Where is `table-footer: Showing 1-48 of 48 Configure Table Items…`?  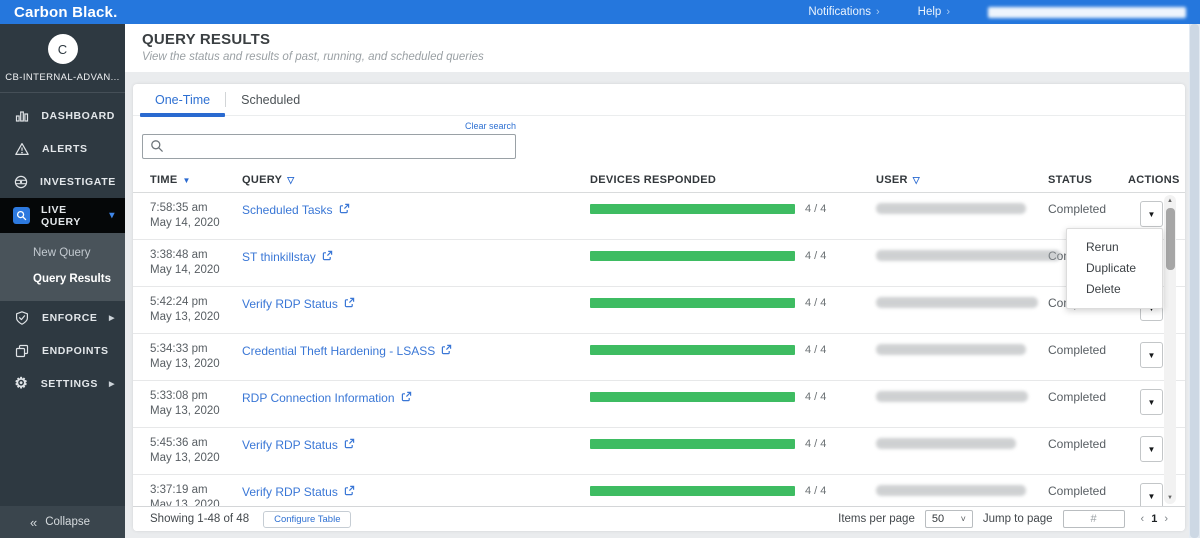
table-footer: Showing 1-48 of 48 Configure Table Items… is located at coordinates (659, 518).